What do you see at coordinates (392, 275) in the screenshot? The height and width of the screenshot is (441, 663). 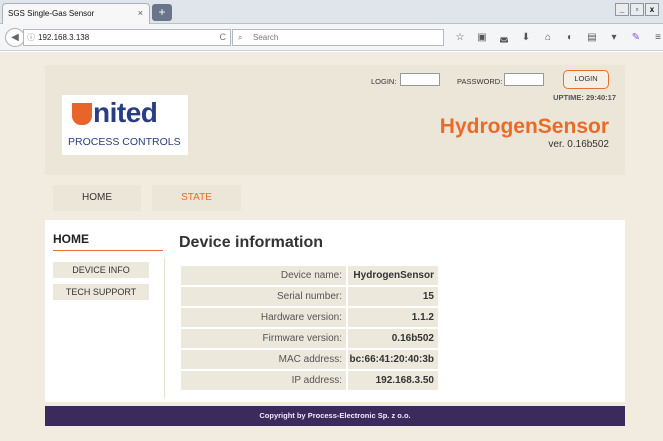 I see `info-value: HydrogenSensor` at bounding box center [392, 275].